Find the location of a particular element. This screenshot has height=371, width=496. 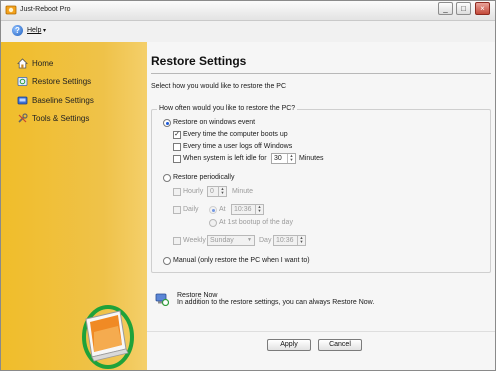

restore-periodically-radio is located at coordinates (167, 178).